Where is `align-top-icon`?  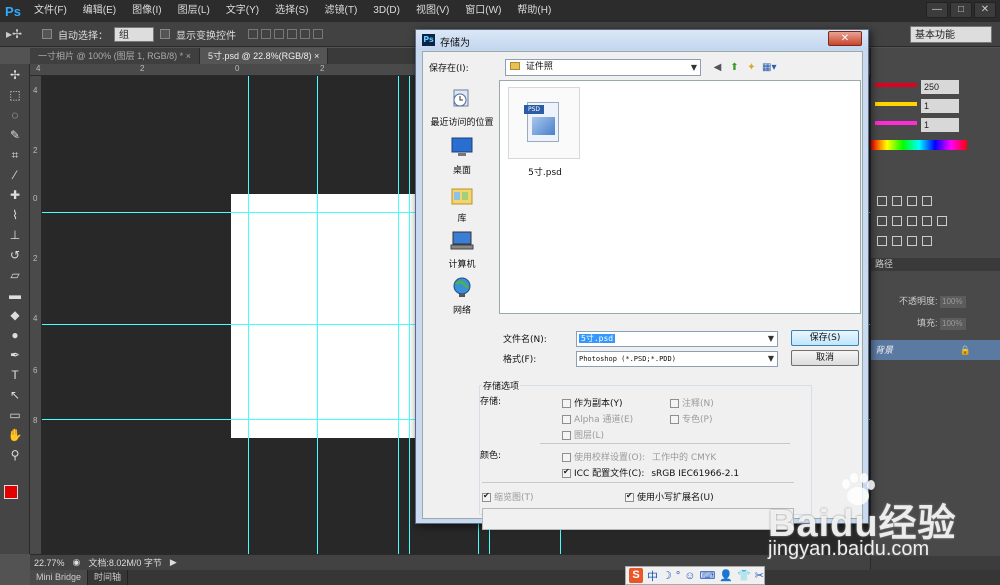 align-top-icon is located at coordinates (253, 34).